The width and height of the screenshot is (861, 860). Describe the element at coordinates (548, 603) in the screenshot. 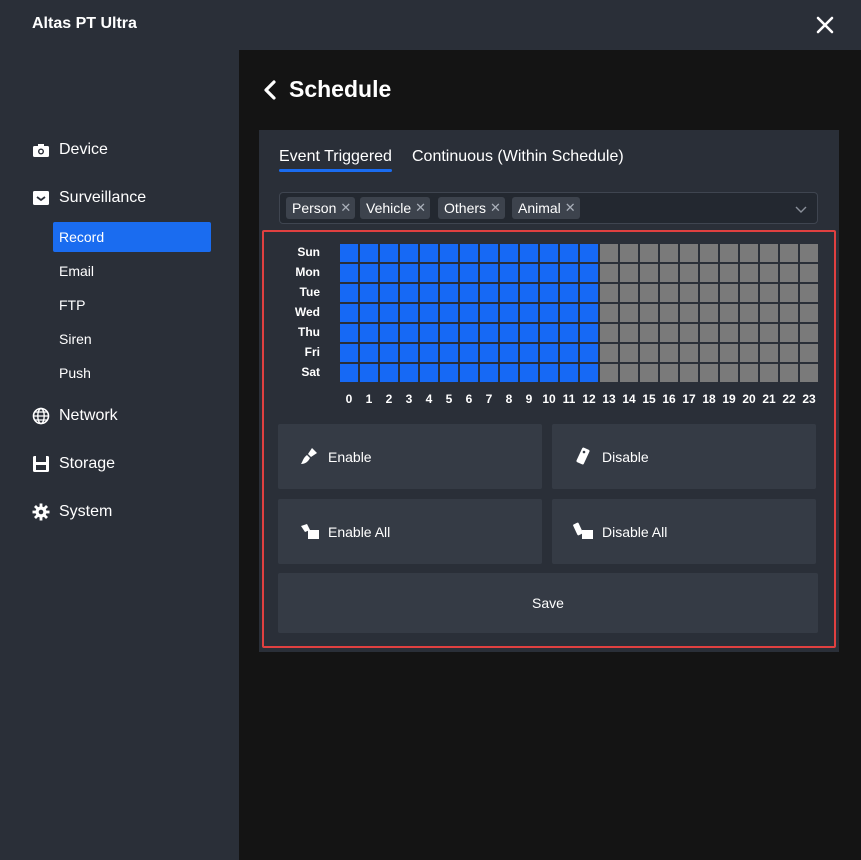

I see `save-button: Save` at that location.